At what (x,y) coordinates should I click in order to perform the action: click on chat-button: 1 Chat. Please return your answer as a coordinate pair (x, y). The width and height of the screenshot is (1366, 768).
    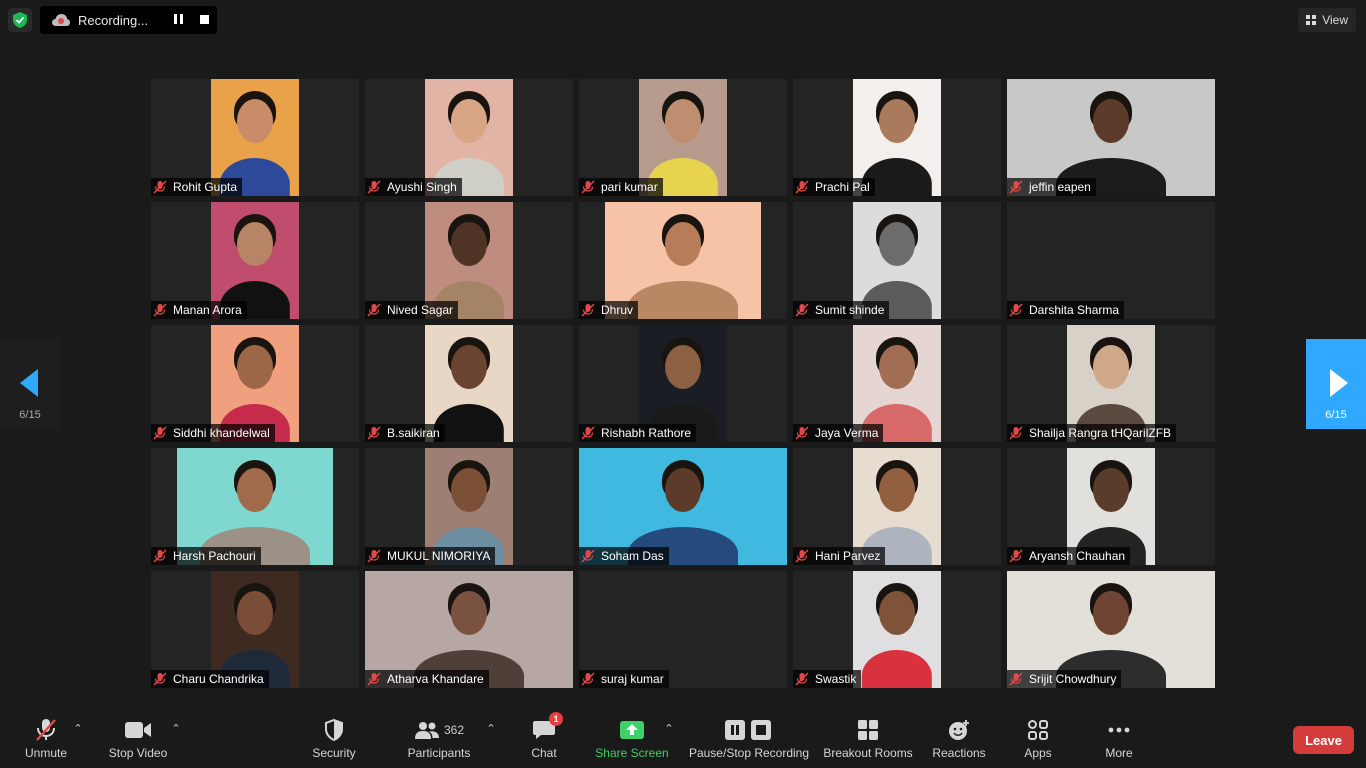
    Looking at the image, I should click on (544, 739).